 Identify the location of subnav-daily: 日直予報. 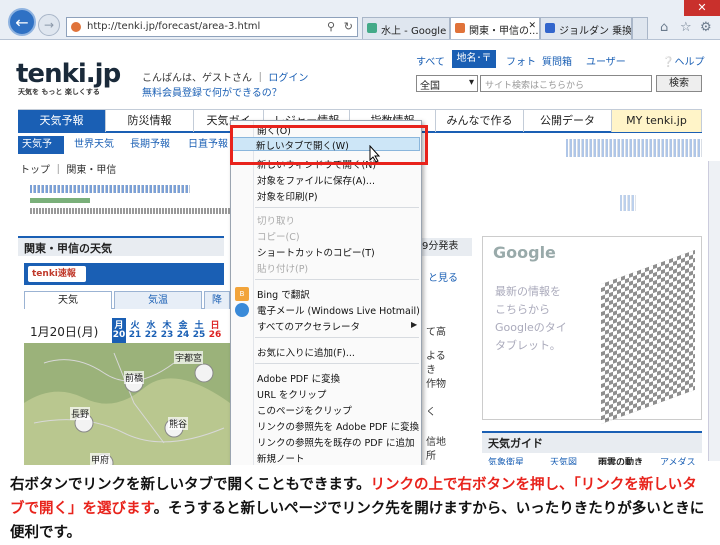
(209, 145).